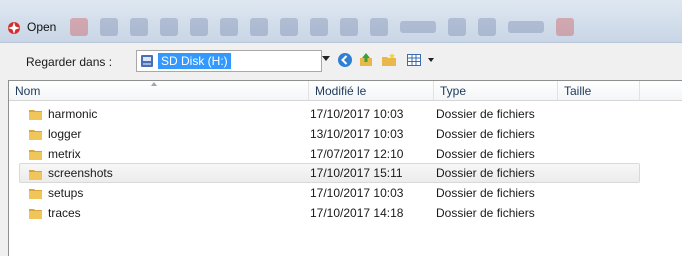 The width and height of the screenshot is (682, 256). Describe the element at coordinates (147, 61) in the screenshot. I see `drive-icon` at that location.